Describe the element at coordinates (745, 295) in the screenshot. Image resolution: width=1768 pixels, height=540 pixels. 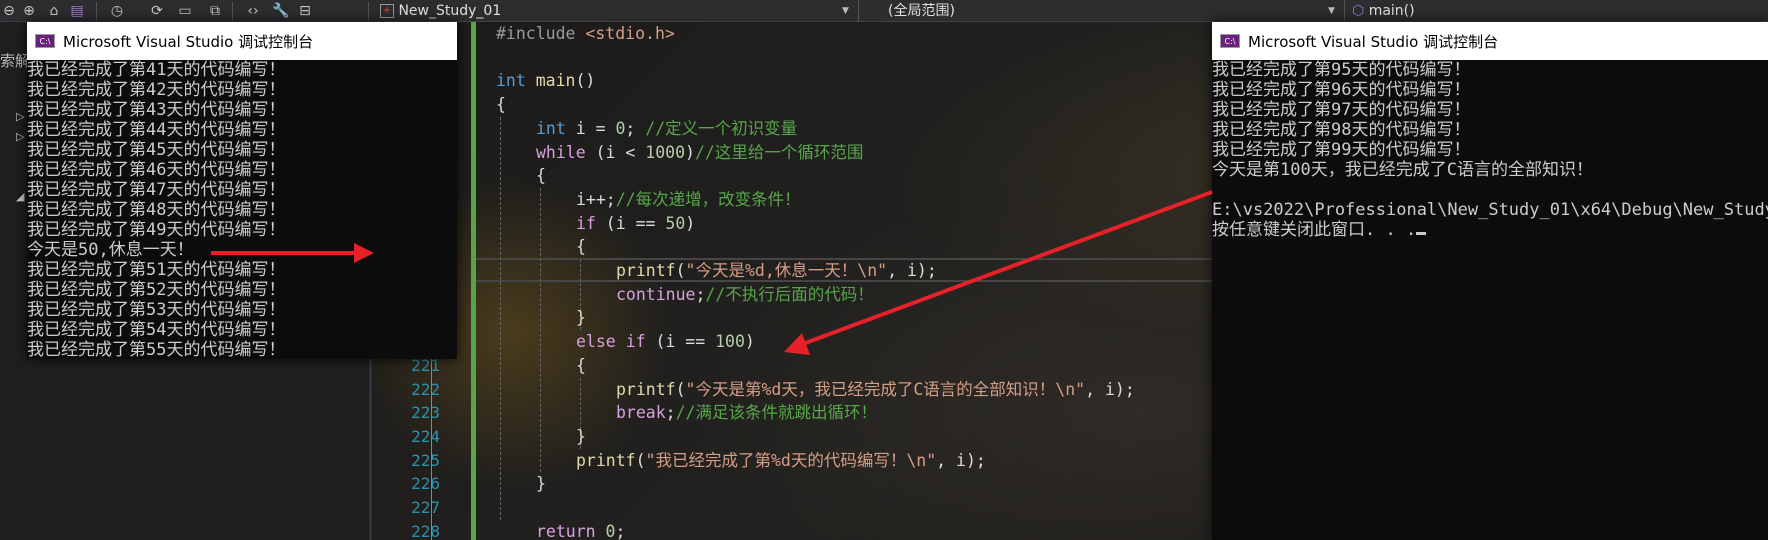
I see `code-line: continue;//不执行后面的代码！` at that location.